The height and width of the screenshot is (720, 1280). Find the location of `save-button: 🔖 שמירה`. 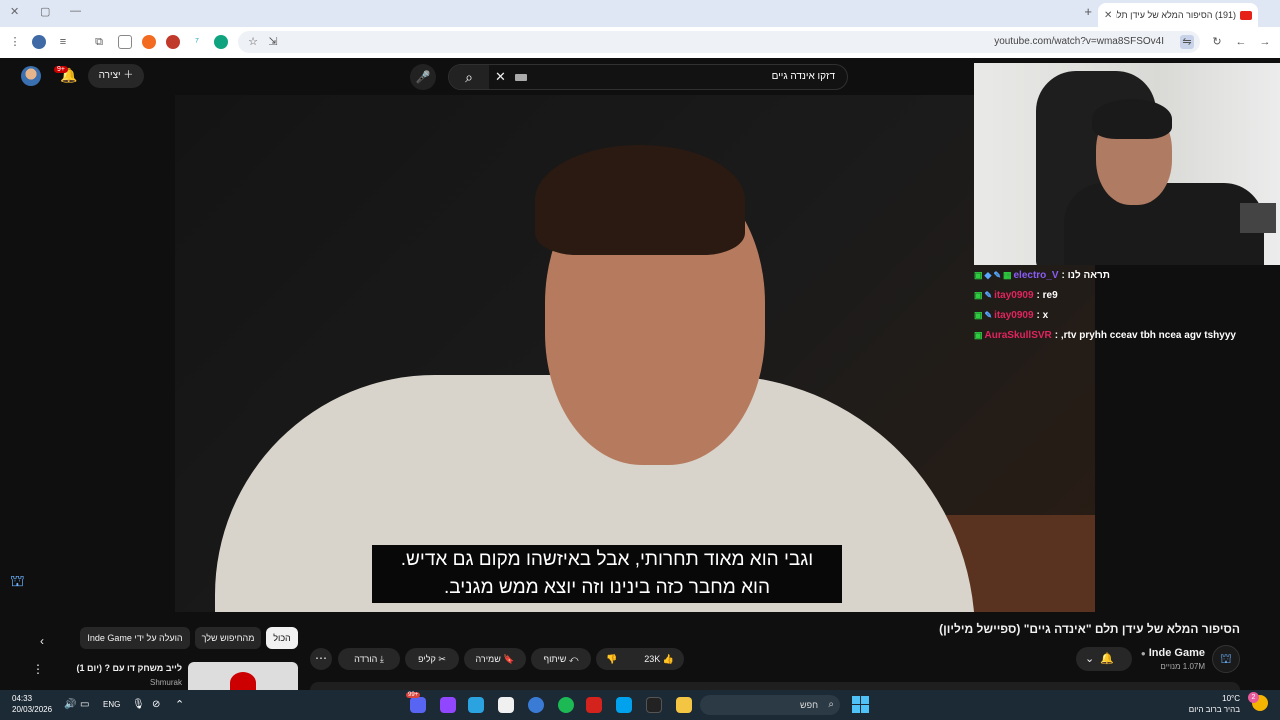

save-button: 🔖 שמירה is located at coordinates (495, 659).